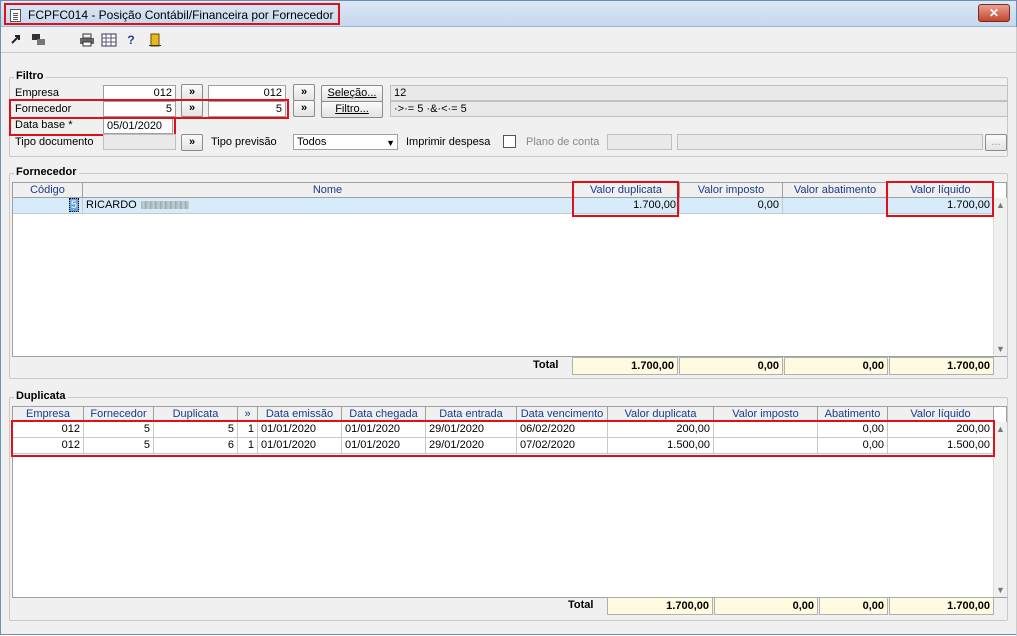 The height and width of the screenshot is (636, 1017). What do you see at coordinates (390, 143) in the screenshot?
I see `chevron-down-icon: ▼` at bounding box center [390, 143].